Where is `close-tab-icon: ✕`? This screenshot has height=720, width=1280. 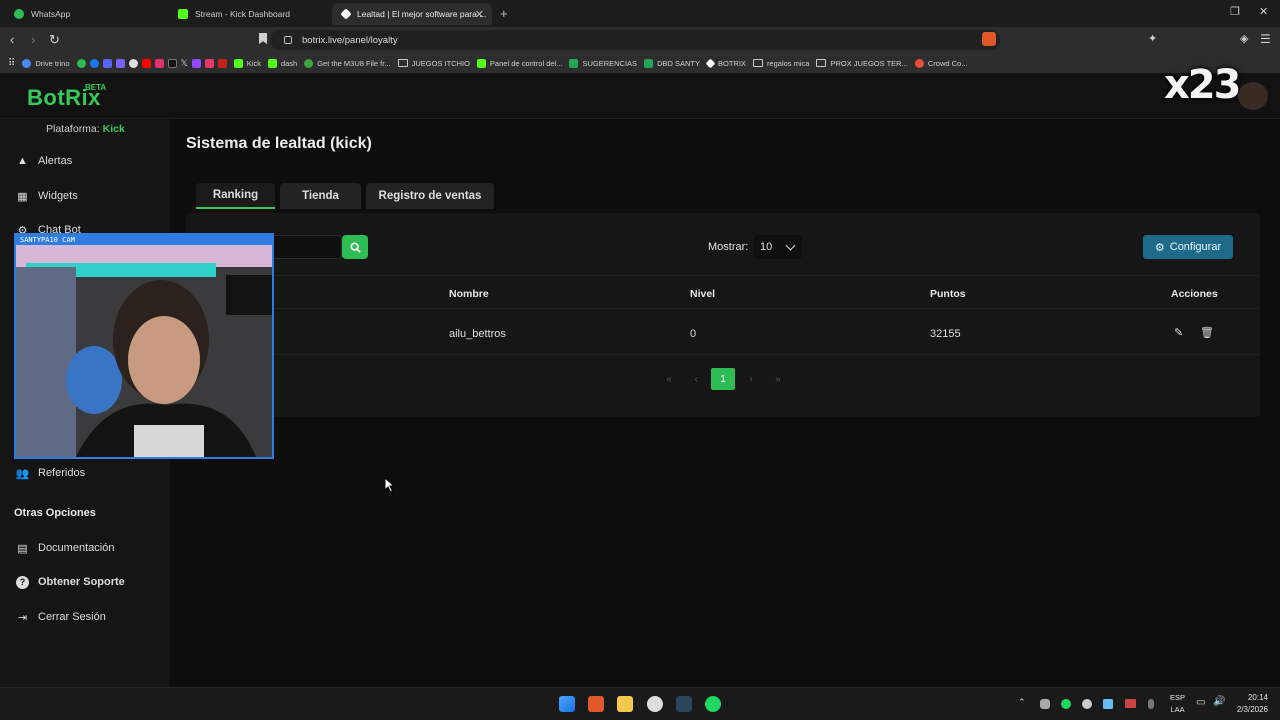
close-tab-icon: ✕ is located at coordinates (479, 14).